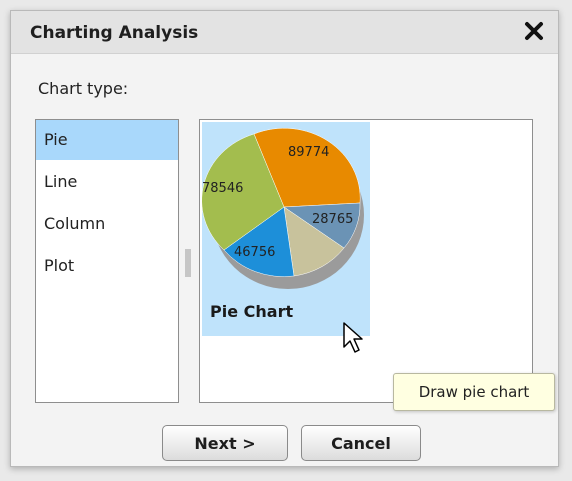 This screenshot has height=481, width=572. I want to click on pie-data-label: 46756, so click(254, 252).